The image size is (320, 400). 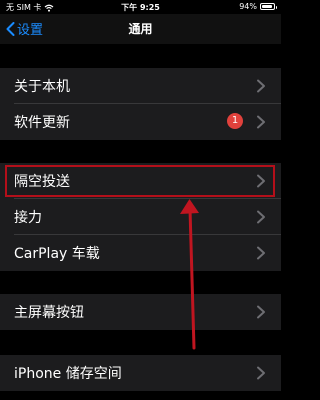 I want to click on battery-percent: 94%, so click(x=248, y=6).